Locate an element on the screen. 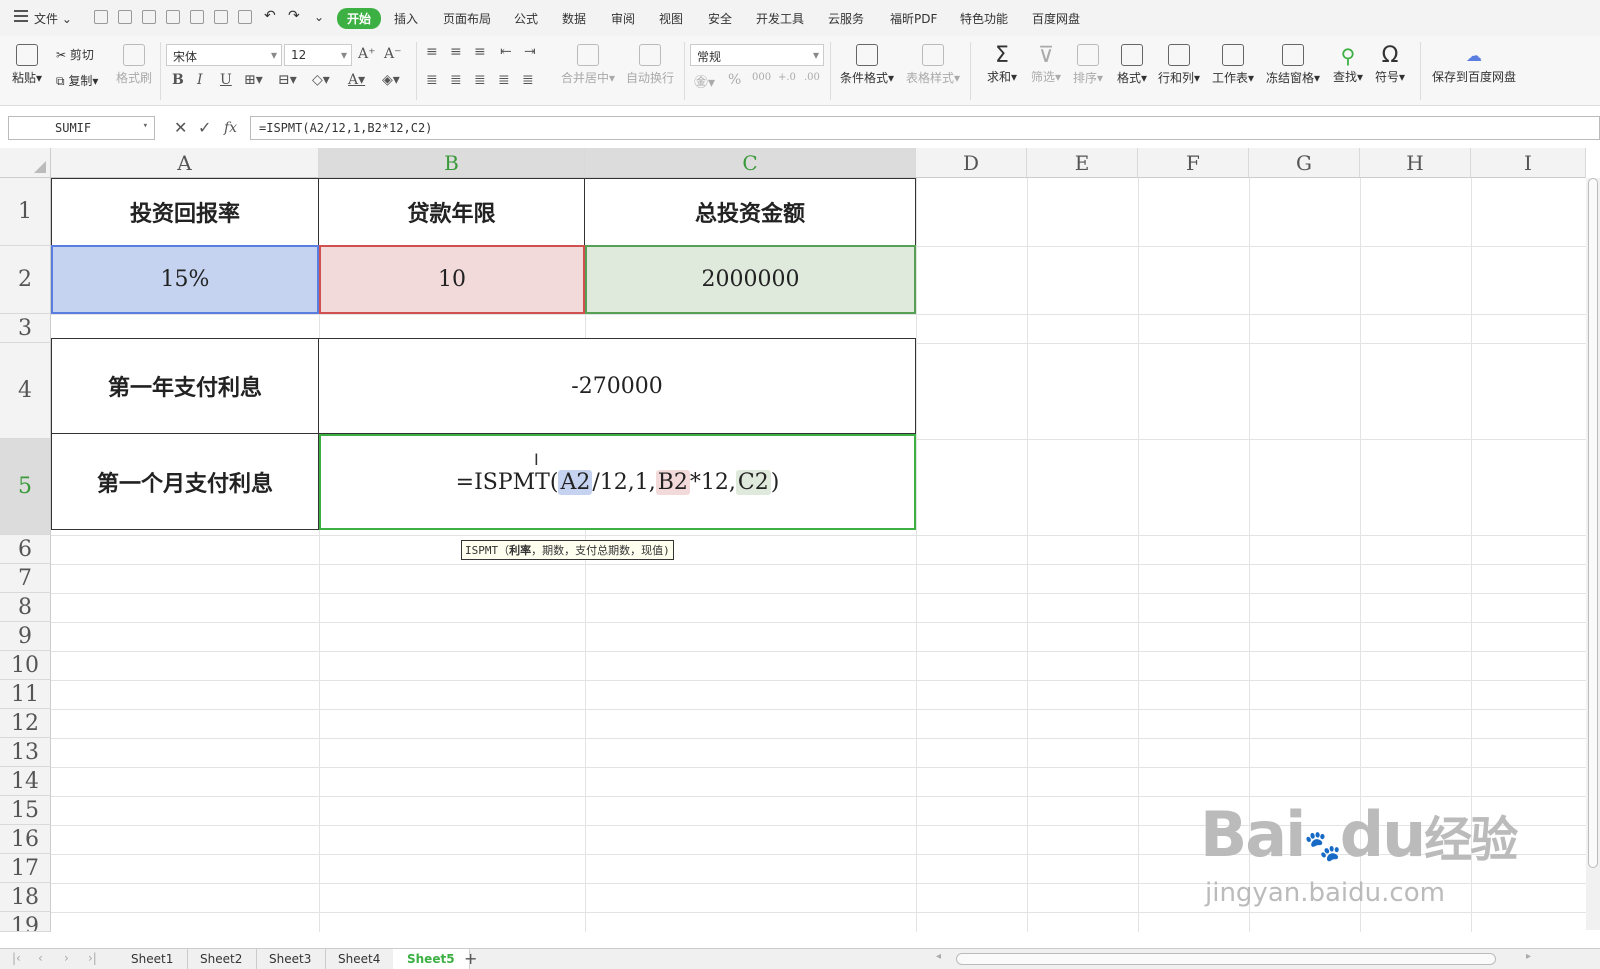 The width and height of the screenshot is (1600, 969). name-box: SUMIF ▾ is located at coordinates (81, 128).